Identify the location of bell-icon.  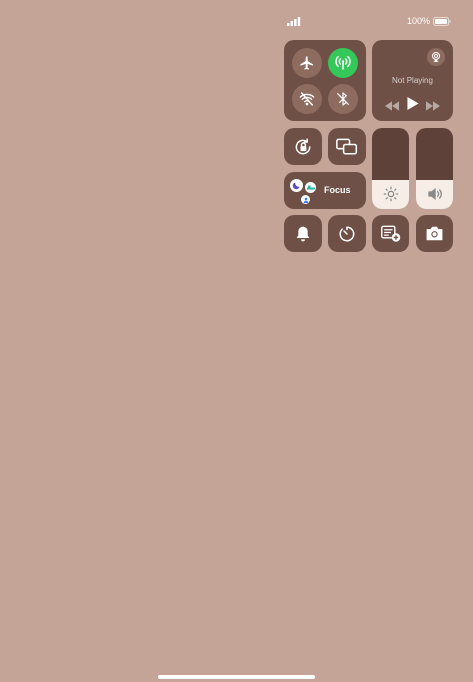
(303, 233).